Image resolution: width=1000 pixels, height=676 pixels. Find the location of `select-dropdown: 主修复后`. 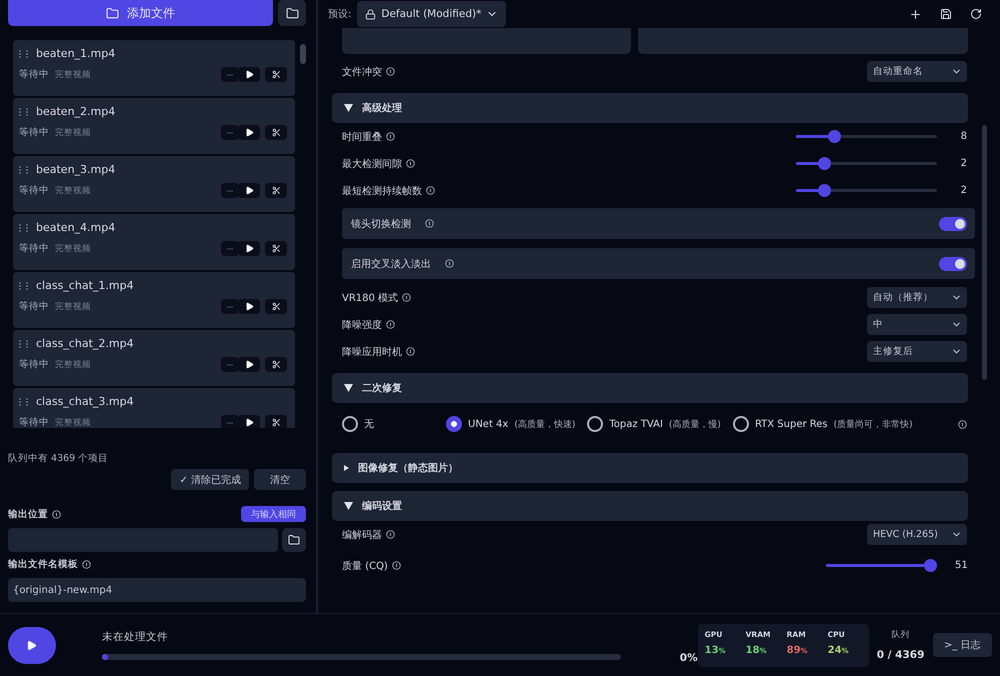

select-dropdown: 主修复后 is located at coordinates (917, 351).